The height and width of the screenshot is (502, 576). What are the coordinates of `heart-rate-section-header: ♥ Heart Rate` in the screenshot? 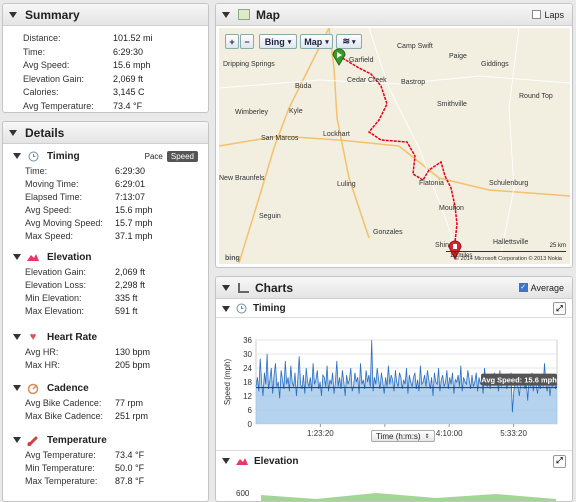 It's located at (105, 337).